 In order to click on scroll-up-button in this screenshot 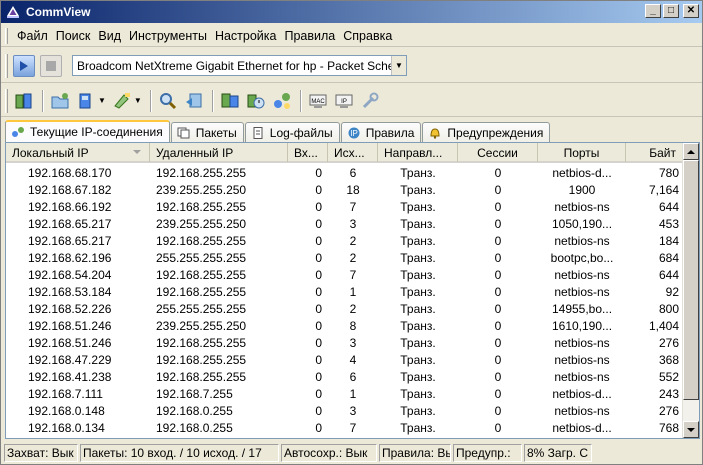, I will do `click(691, 151)`.